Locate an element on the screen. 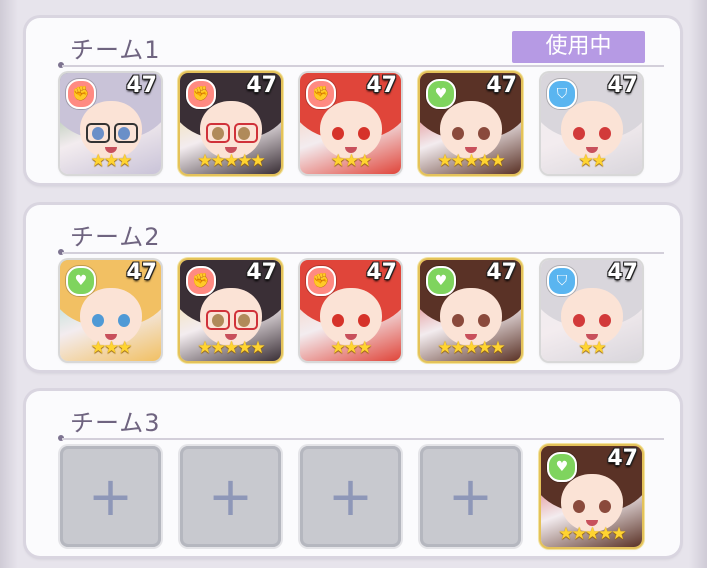 This screenshot has width=707, height=568. team-title: チーム1 is located at coordinates (115, 50).